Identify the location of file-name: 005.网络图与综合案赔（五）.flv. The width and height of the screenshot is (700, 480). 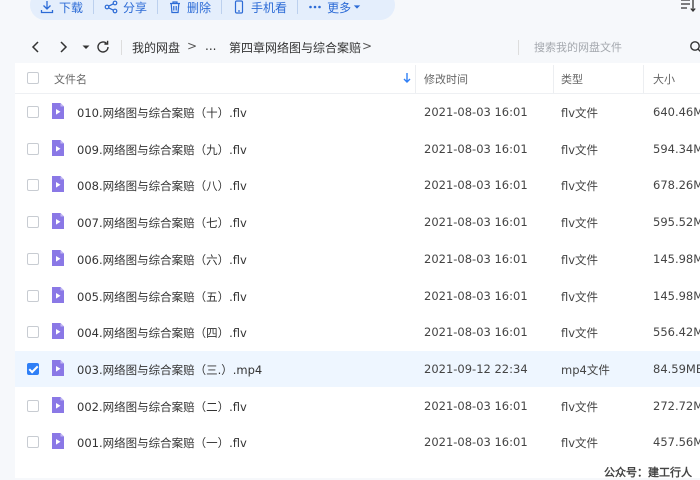
(162, 297).